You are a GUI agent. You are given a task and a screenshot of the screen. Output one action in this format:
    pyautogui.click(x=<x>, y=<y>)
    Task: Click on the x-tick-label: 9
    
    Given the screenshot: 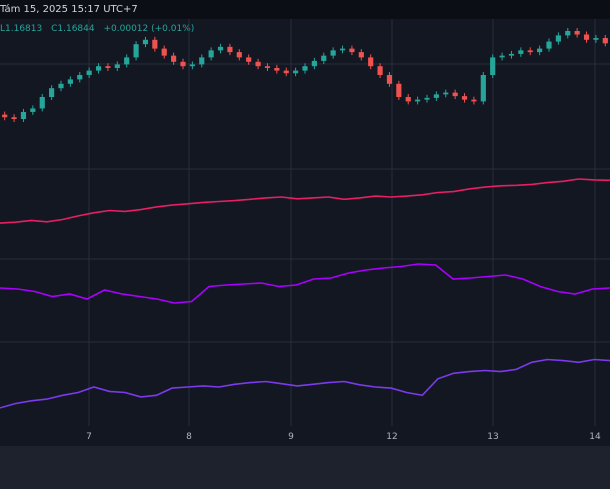 What is the action you would take?
    pyautogui.click(x=291, y=437)
    